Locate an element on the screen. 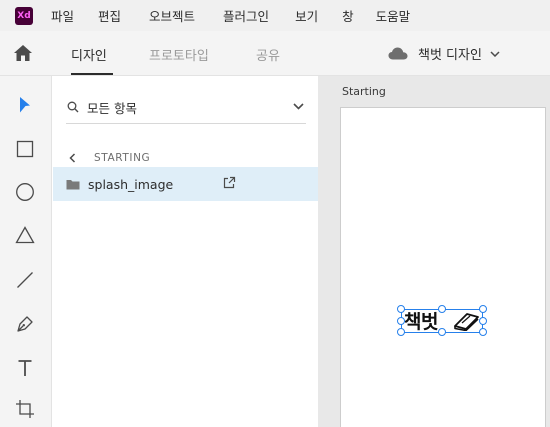 This screenshot has width=550, height=427. menu-object: 오브젝트 is located at coordinates (172, 15).